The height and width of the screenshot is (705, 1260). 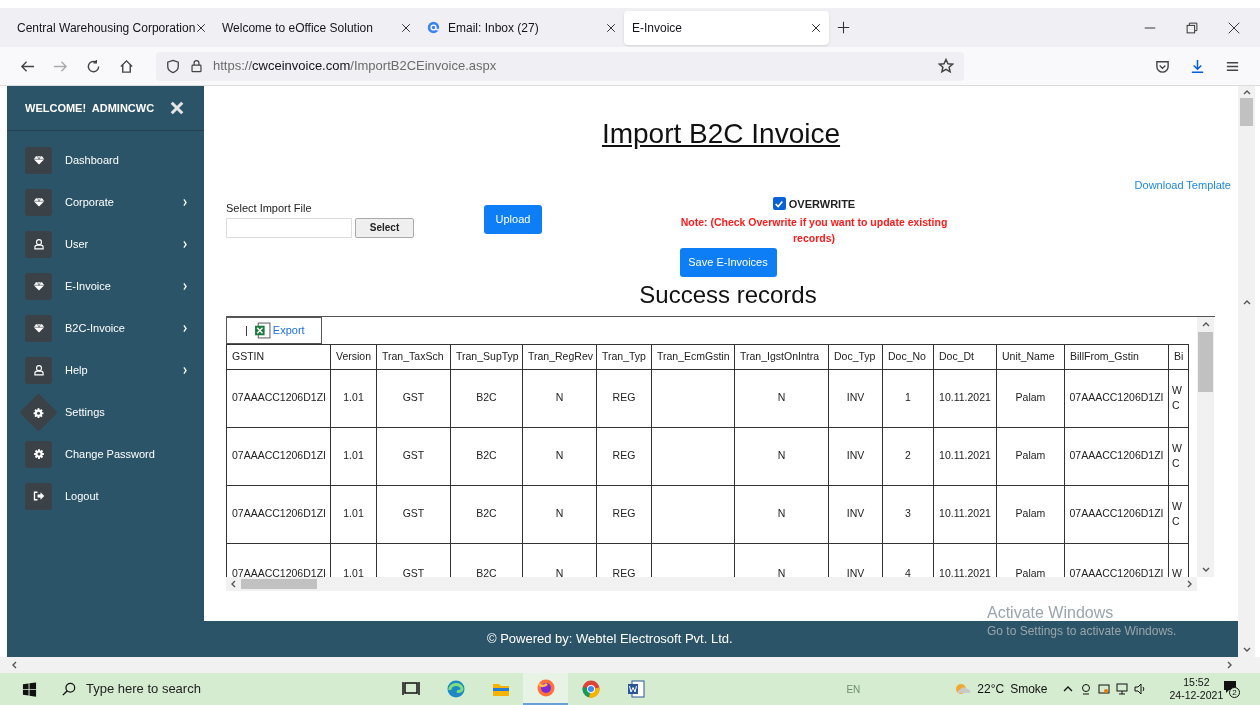 What do you see at coordinates (1116, 356) in the screenshot?
I see `column-header: BillFrom_Gstin` at bounding box center [1116, 356].